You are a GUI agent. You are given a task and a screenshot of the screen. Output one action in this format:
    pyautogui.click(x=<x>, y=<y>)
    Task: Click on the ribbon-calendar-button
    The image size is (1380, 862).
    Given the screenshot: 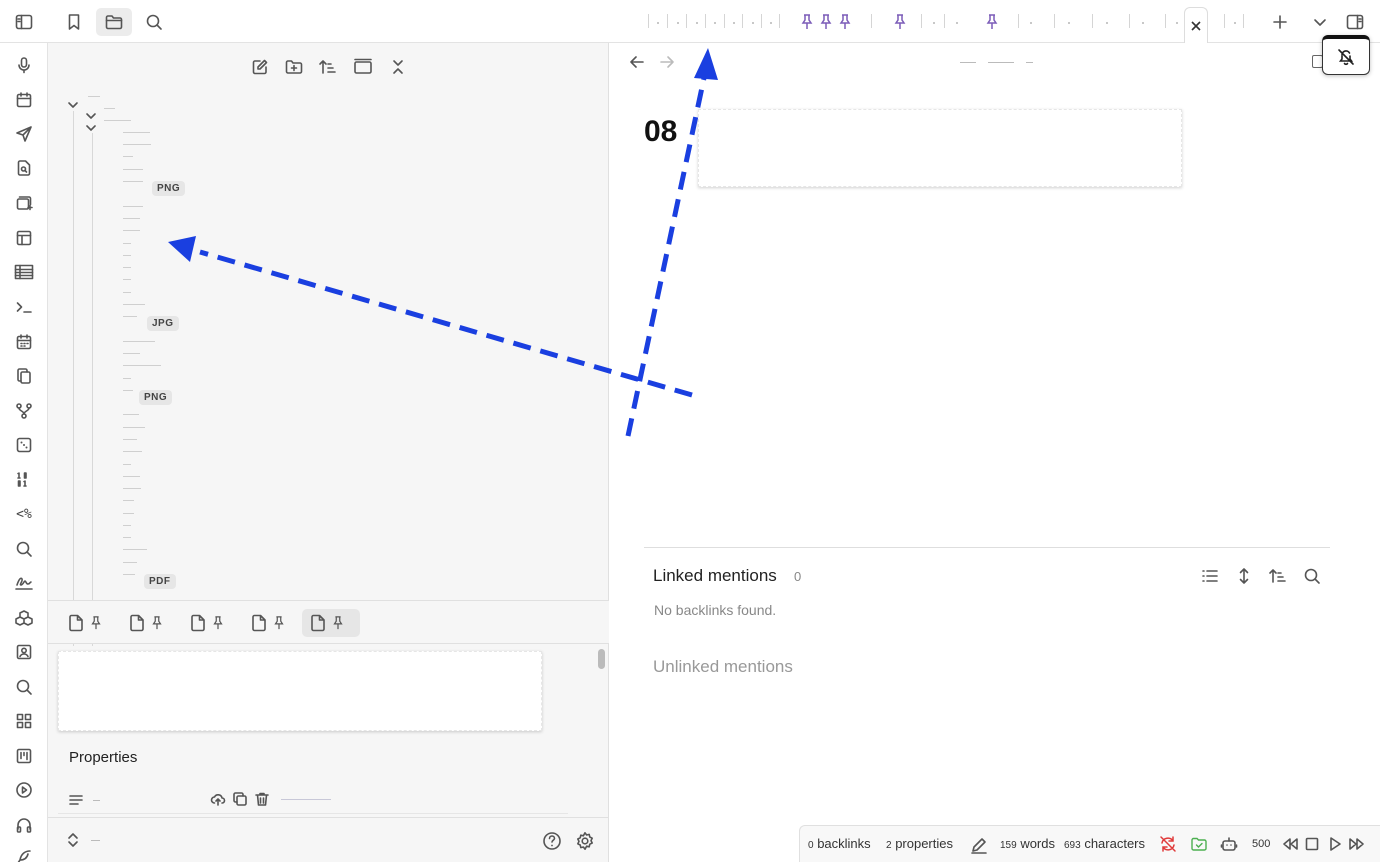 What is the action you would take?
    pyautogui.click(x=24, y=342)
    